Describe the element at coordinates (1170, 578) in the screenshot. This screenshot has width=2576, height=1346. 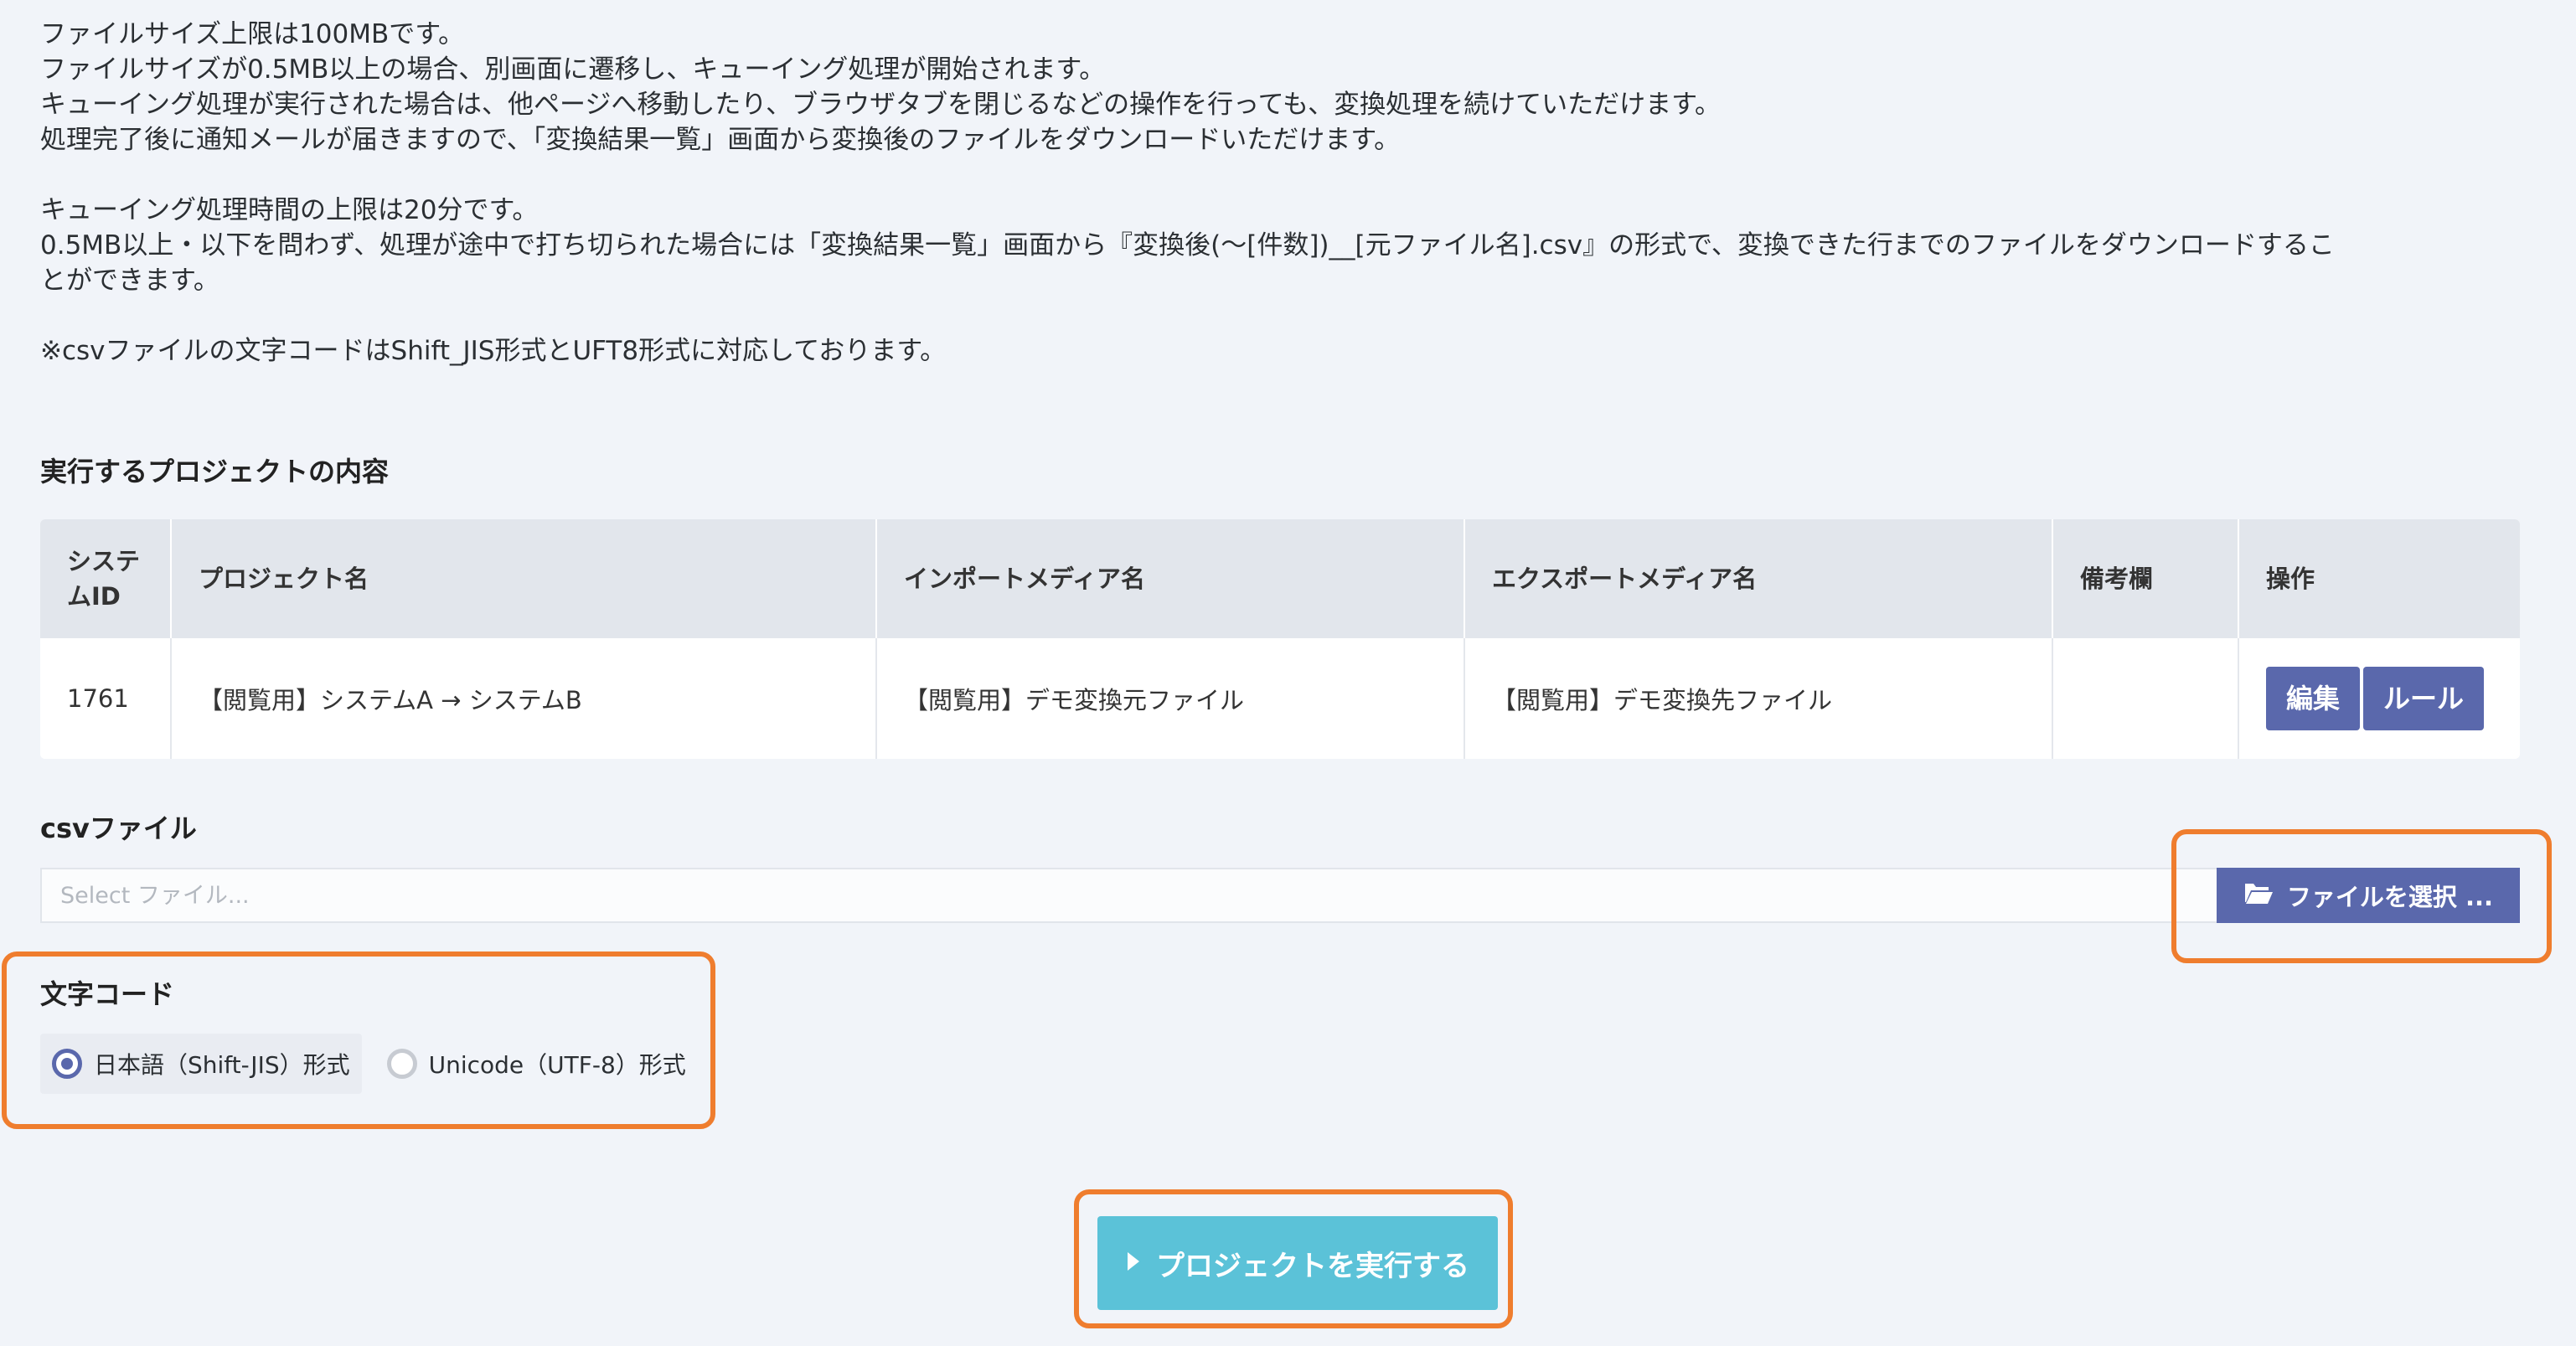
I see `col-import-media: インポートメディア名` at that location.